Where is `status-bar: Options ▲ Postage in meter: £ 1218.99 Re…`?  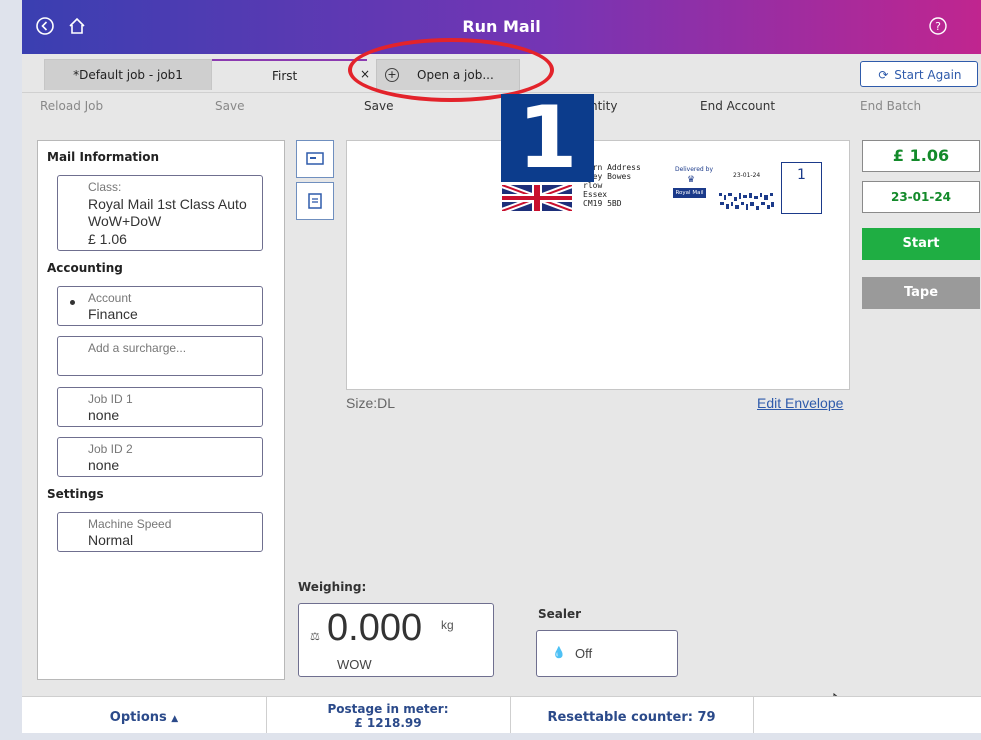 status-bar: Options ▲ Postage in meter: £ 1218.99 Re… is located at coordinates (501, 714).